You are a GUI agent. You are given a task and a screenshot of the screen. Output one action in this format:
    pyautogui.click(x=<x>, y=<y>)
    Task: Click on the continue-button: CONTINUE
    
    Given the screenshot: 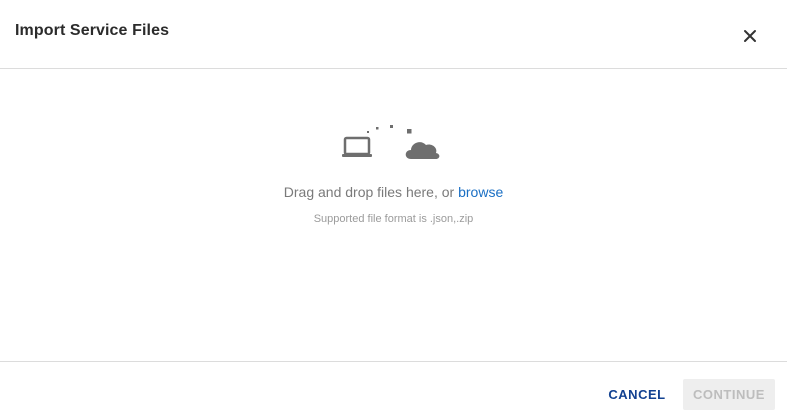 What is the action you would take?
    pyautogui.click(x=729, y=394)
    